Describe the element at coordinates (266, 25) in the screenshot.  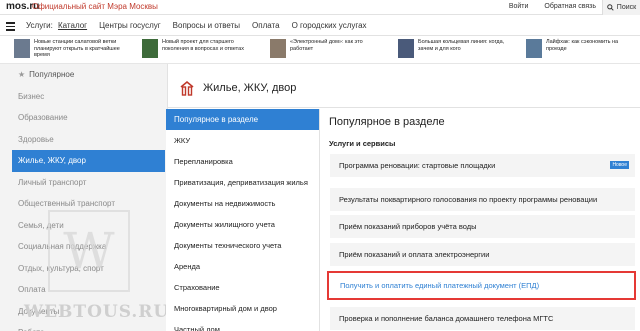
I see `nav-payment: Оплата` at that location.